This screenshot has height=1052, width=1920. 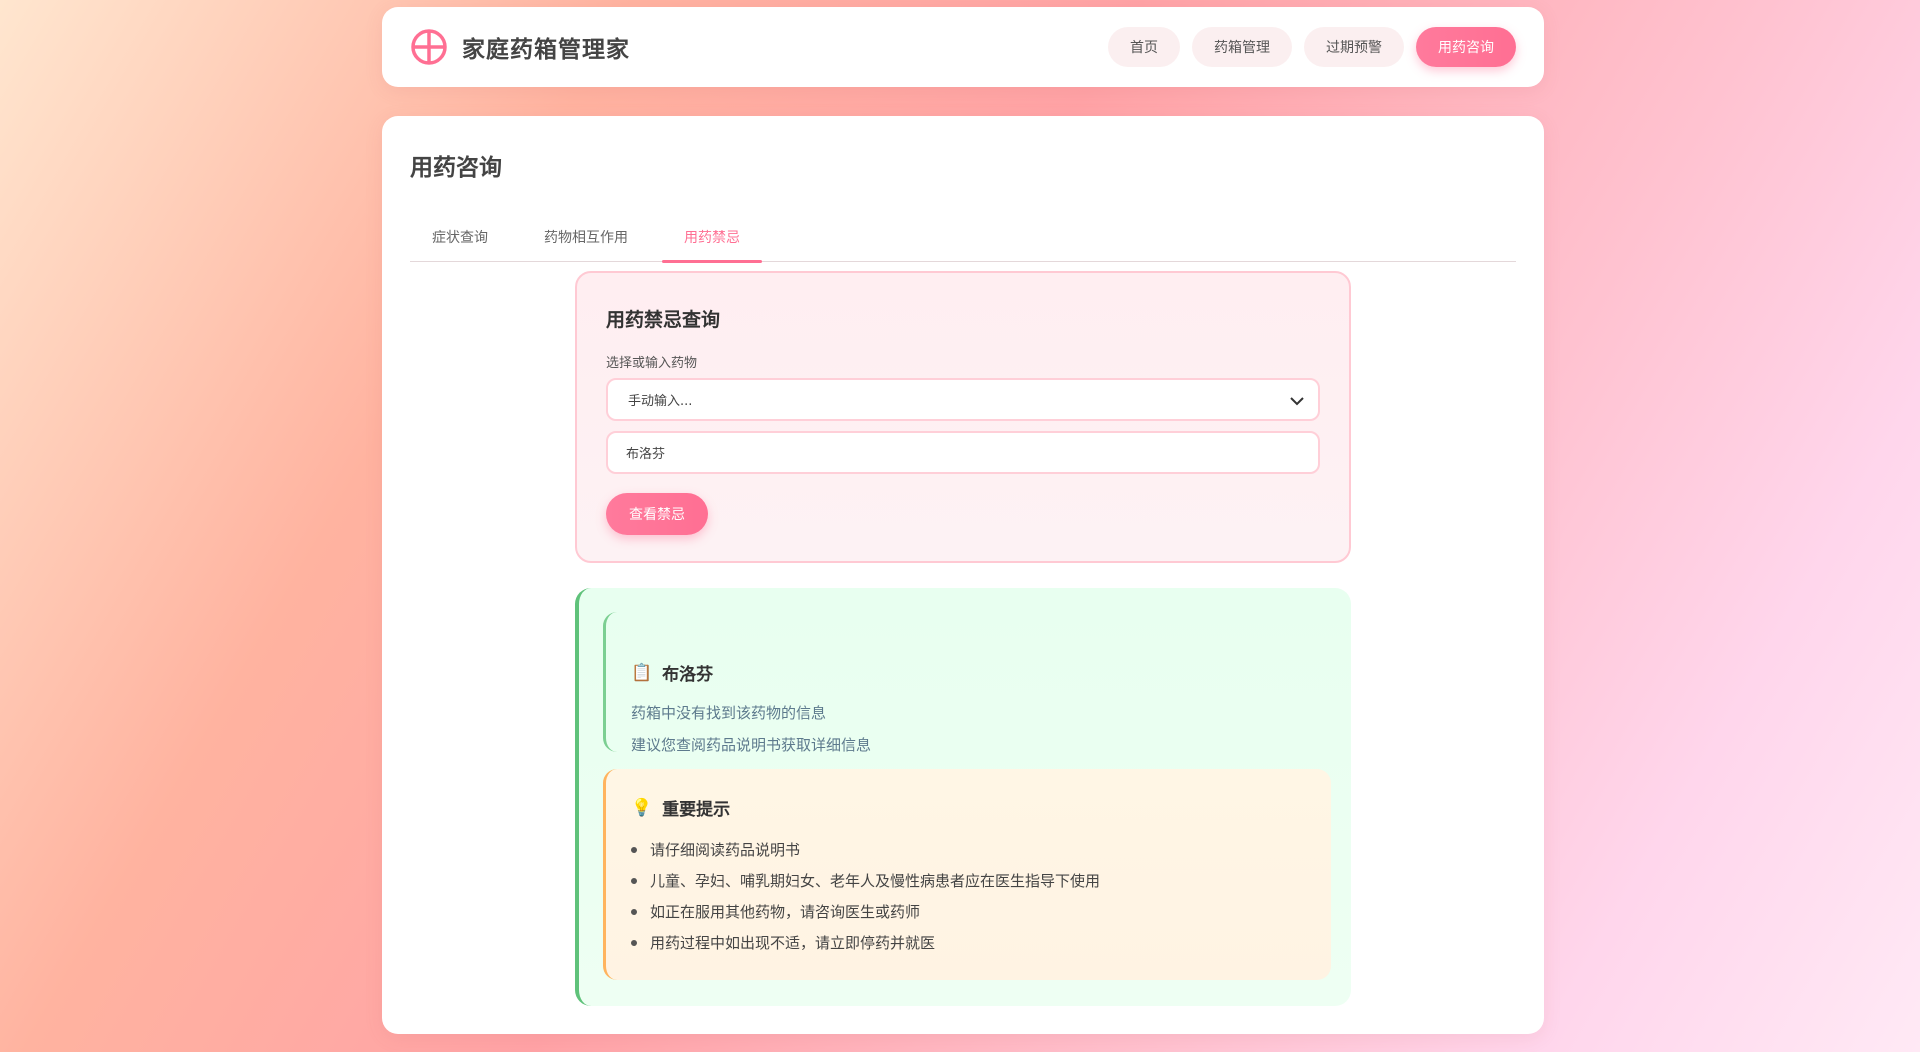 What do you see at coordinates (652, 363) in the screenshot?
I see `drug-select-label: 选择或输入药物` at bounding box center [652, 363].